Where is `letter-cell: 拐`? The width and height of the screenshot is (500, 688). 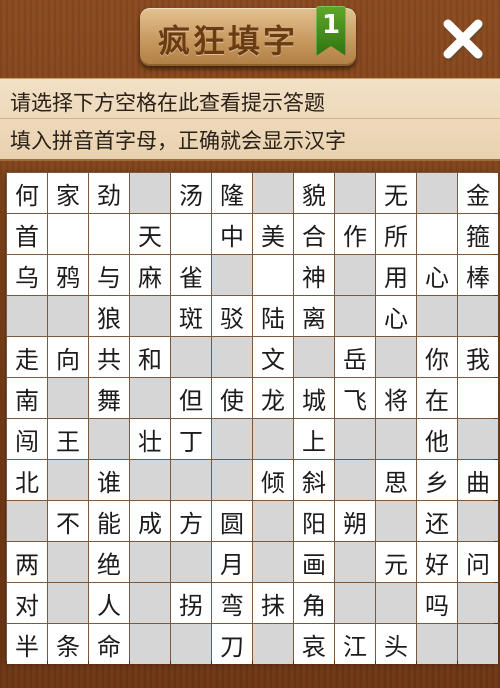
letter-cell: 拐 is located at coordinates (191, 603).